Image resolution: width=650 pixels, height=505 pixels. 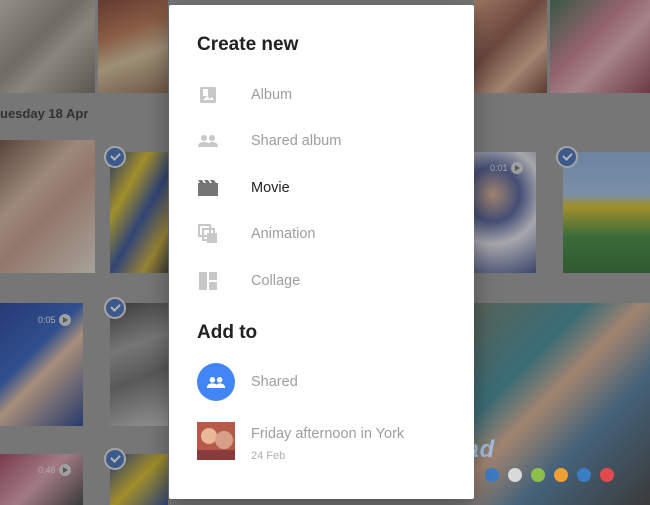 I want to click on menu-item-movie: Movie, so click(x=321, y=188).